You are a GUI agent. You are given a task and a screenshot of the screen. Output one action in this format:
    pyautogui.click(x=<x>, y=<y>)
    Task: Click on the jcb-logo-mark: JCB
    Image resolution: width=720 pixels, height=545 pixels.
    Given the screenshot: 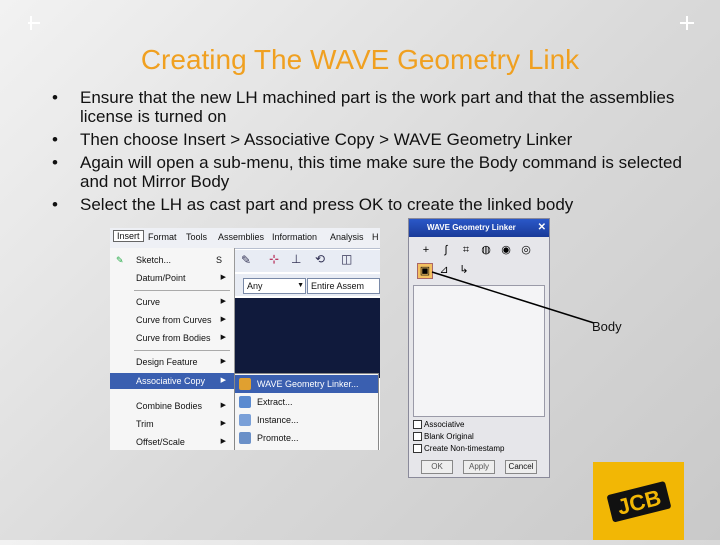 What is the action you would take?
    pyautogui.click(x=639, y=501)
    